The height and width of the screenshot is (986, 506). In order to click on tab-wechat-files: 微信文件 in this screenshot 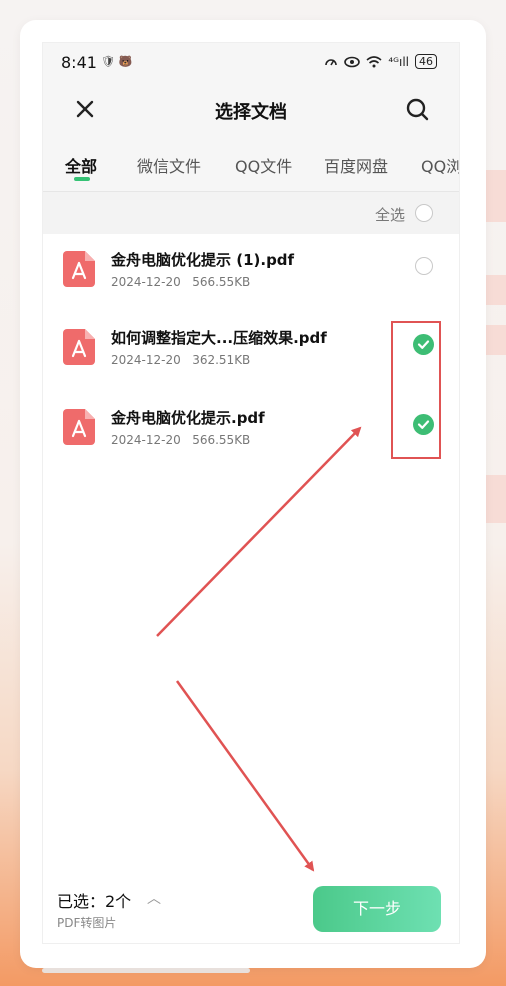, I will do `click(169, 165)`.